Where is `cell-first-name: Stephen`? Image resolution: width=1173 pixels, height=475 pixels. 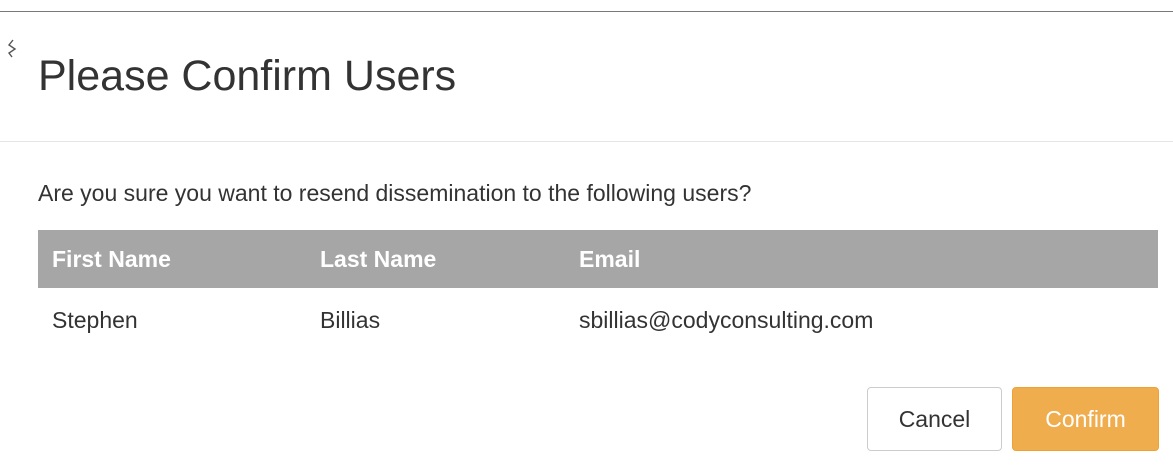
cell-first-name: Stephen is located at coordinates (95, 319).